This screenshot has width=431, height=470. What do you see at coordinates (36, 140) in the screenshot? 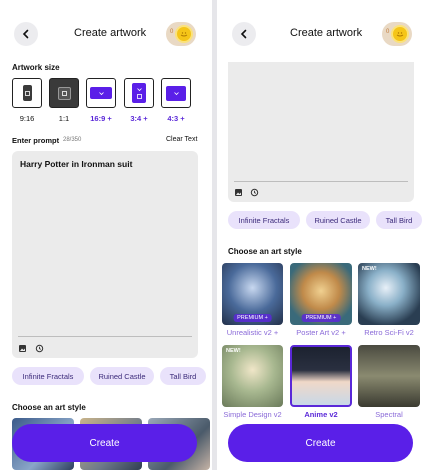
I see `prompt-label: Enter prompt` at bounding box center [36, 140].